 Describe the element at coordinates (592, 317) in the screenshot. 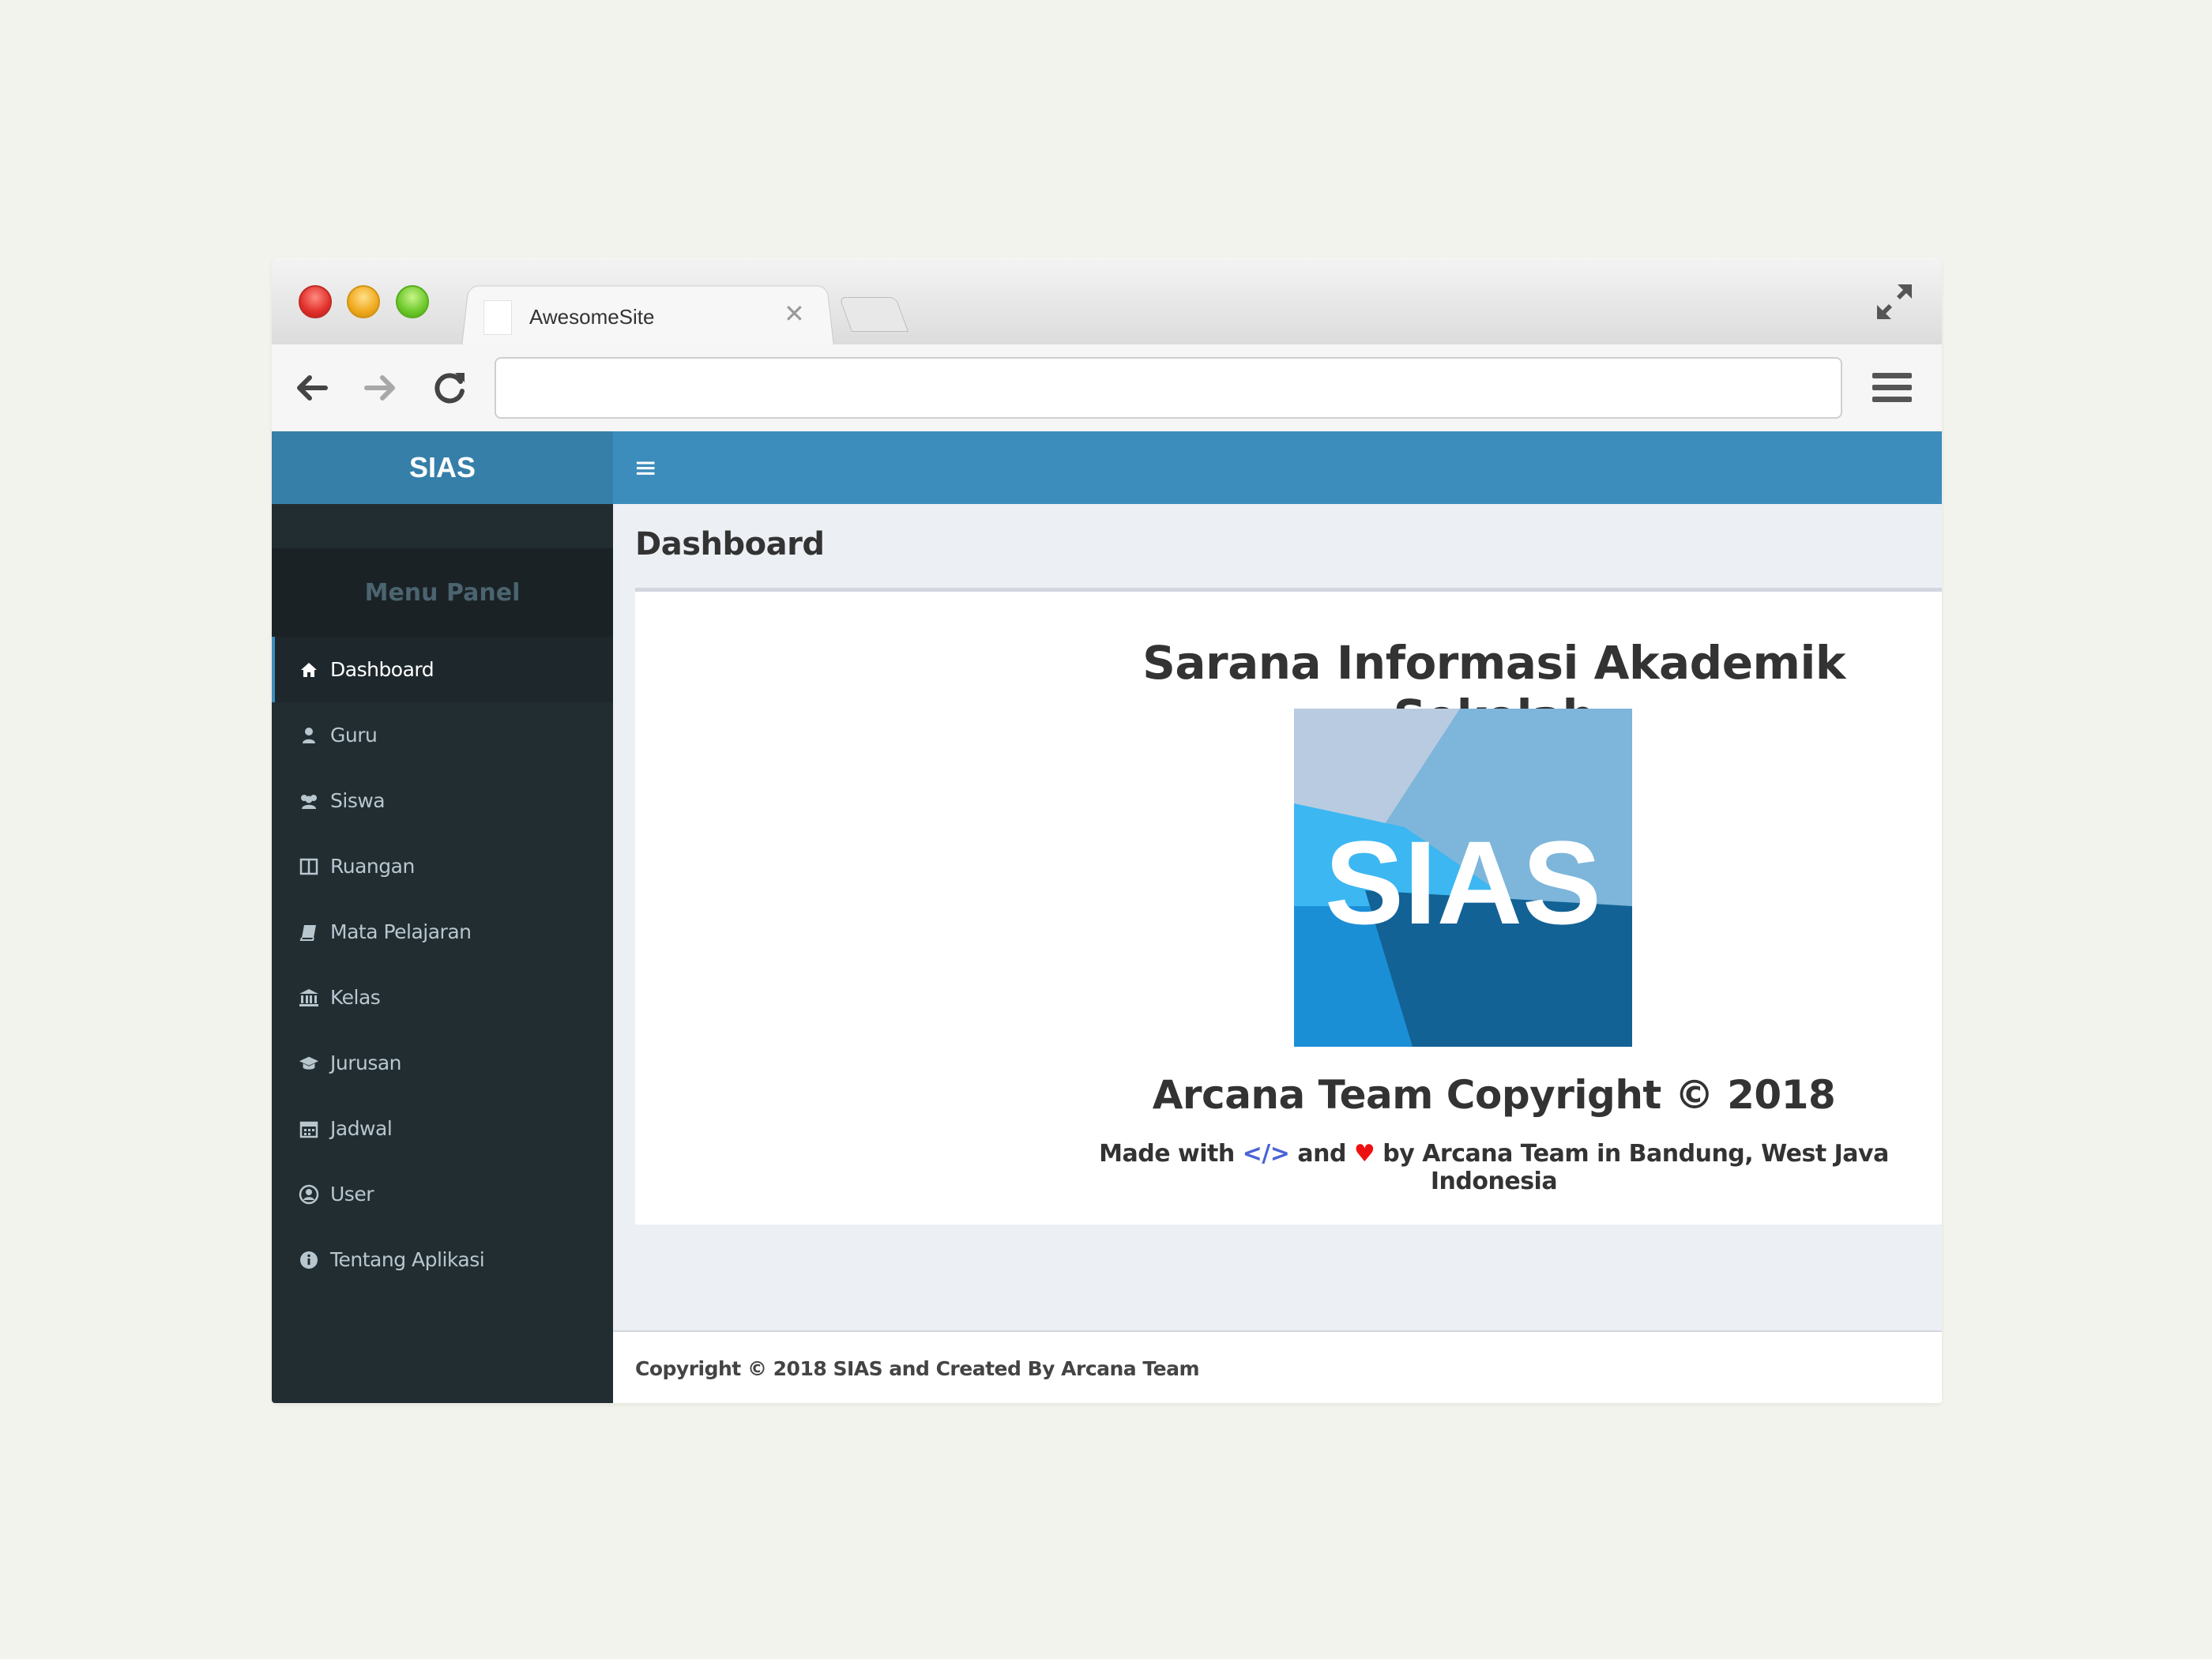

I see `tab-title: AwesomeSite` at that location.